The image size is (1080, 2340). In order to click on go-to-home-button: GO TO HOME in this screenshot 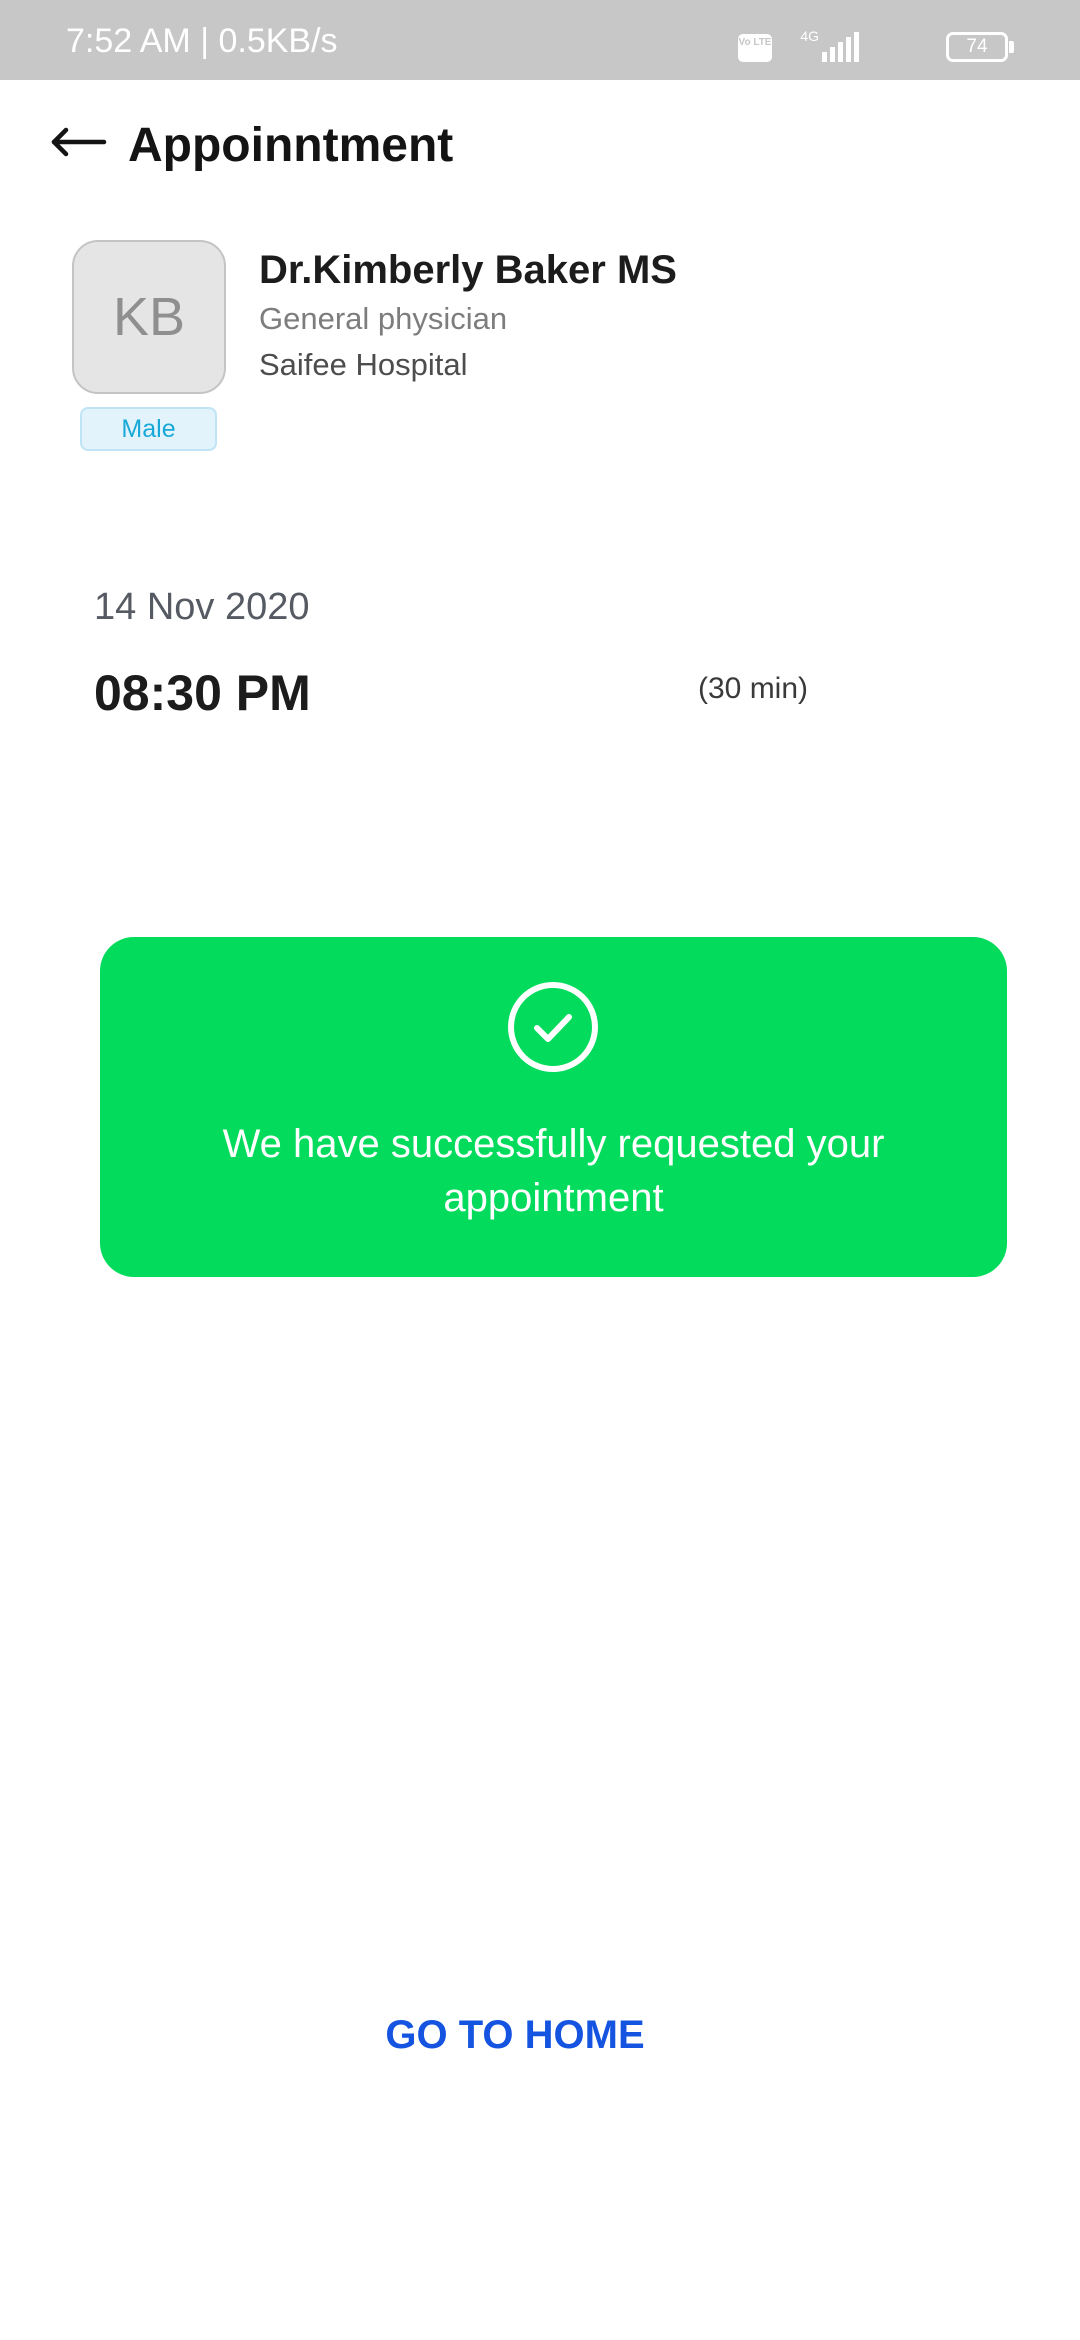, I will do `click(515, 2035)`.